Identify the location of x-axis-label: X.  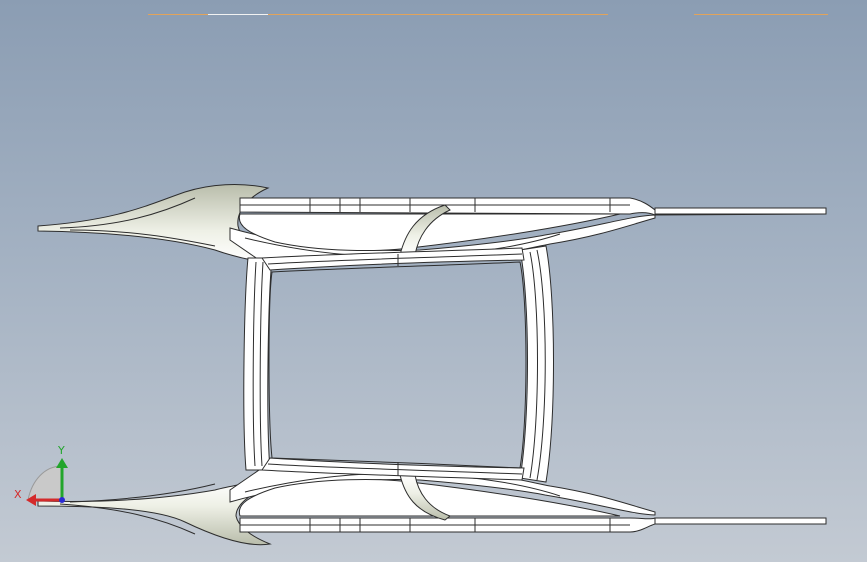
(18, 494).